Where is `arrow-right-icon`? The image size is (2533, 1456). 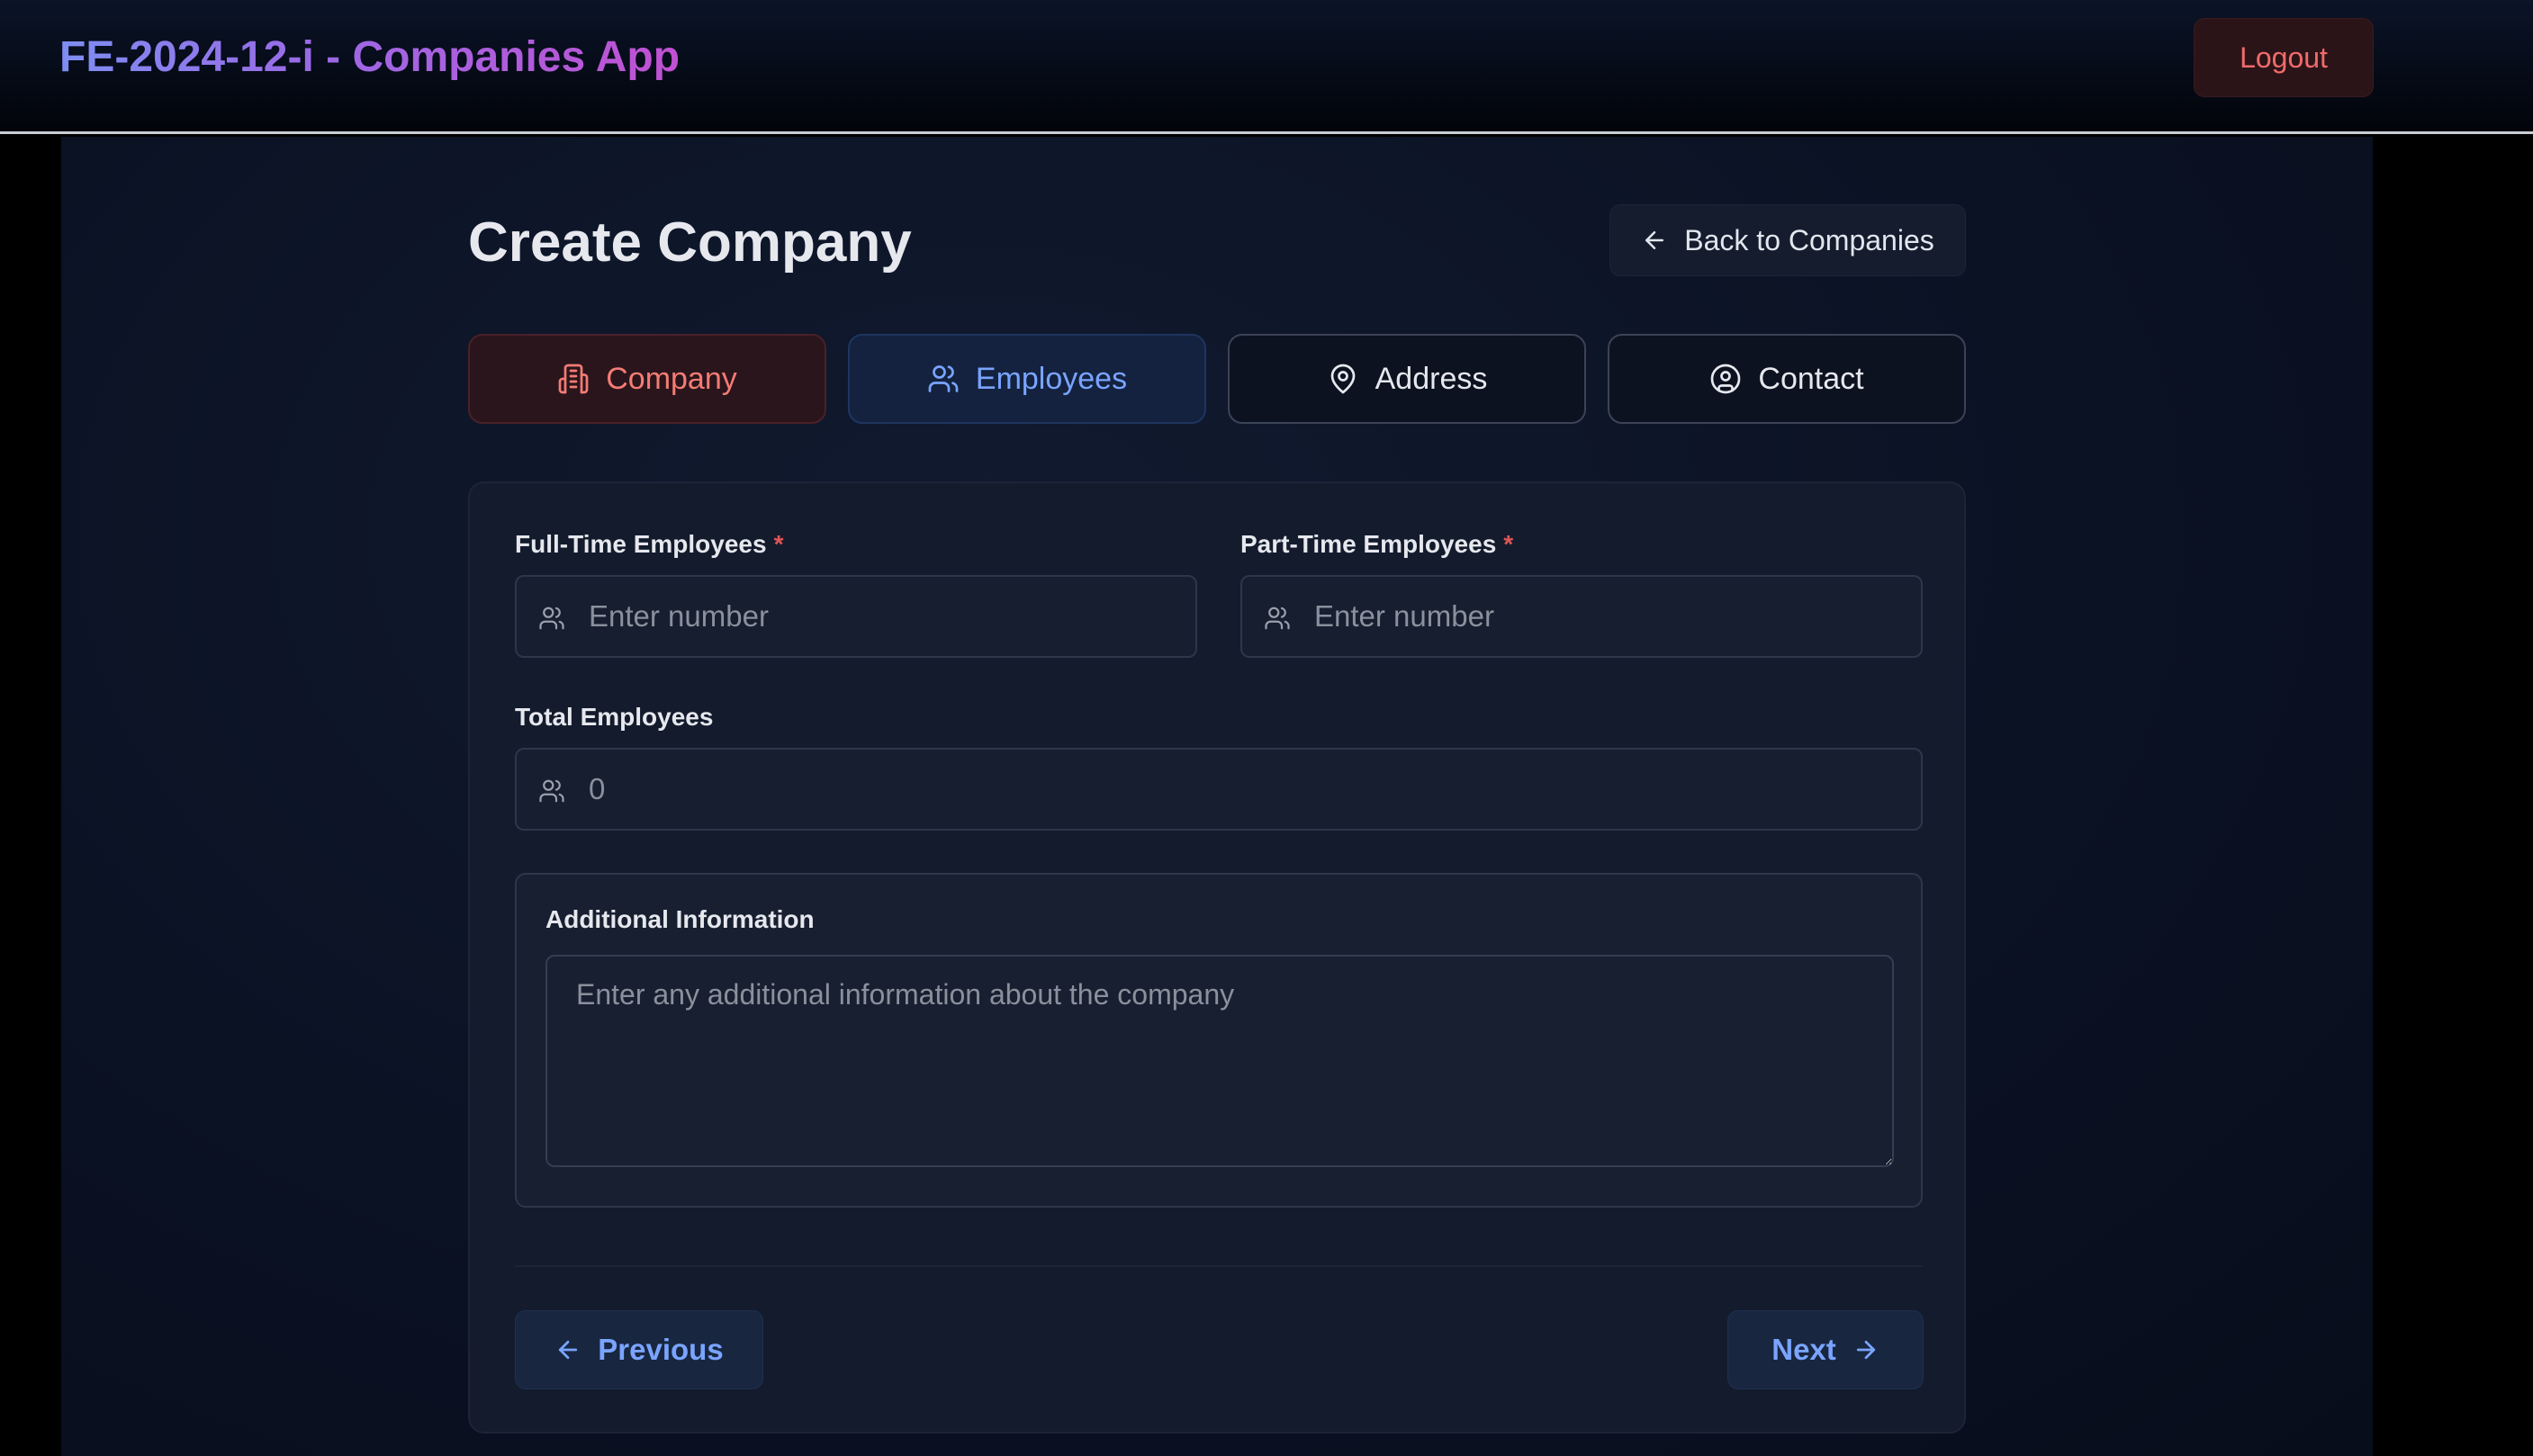 arrow-right-icon is located at coordinates (1865, 1349).